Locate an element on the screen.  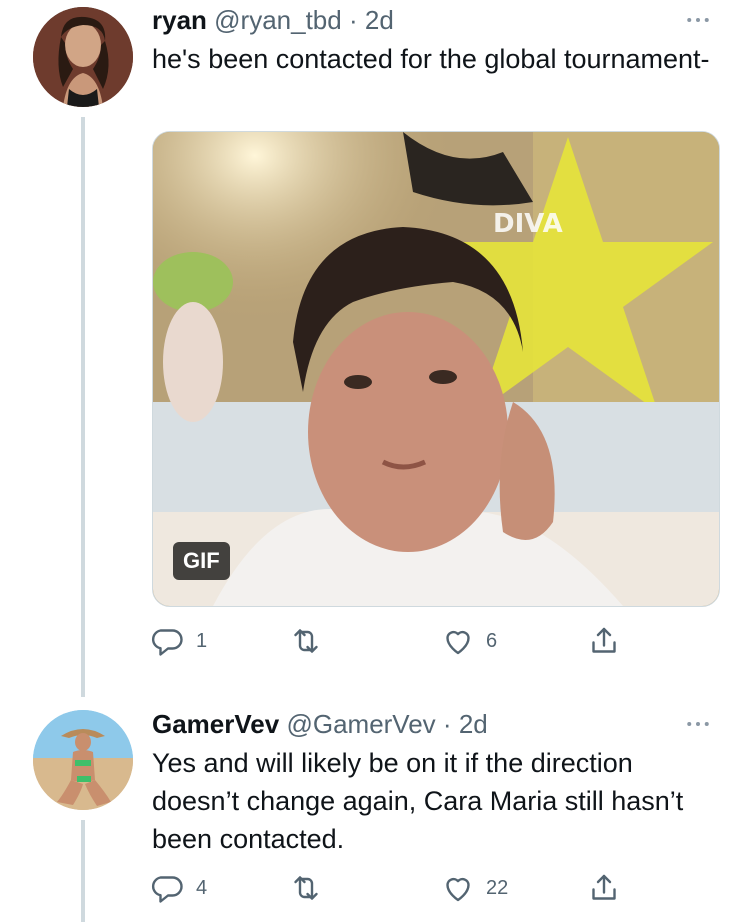
author-handle: @GamerVev is located at coordinates (360, 724).